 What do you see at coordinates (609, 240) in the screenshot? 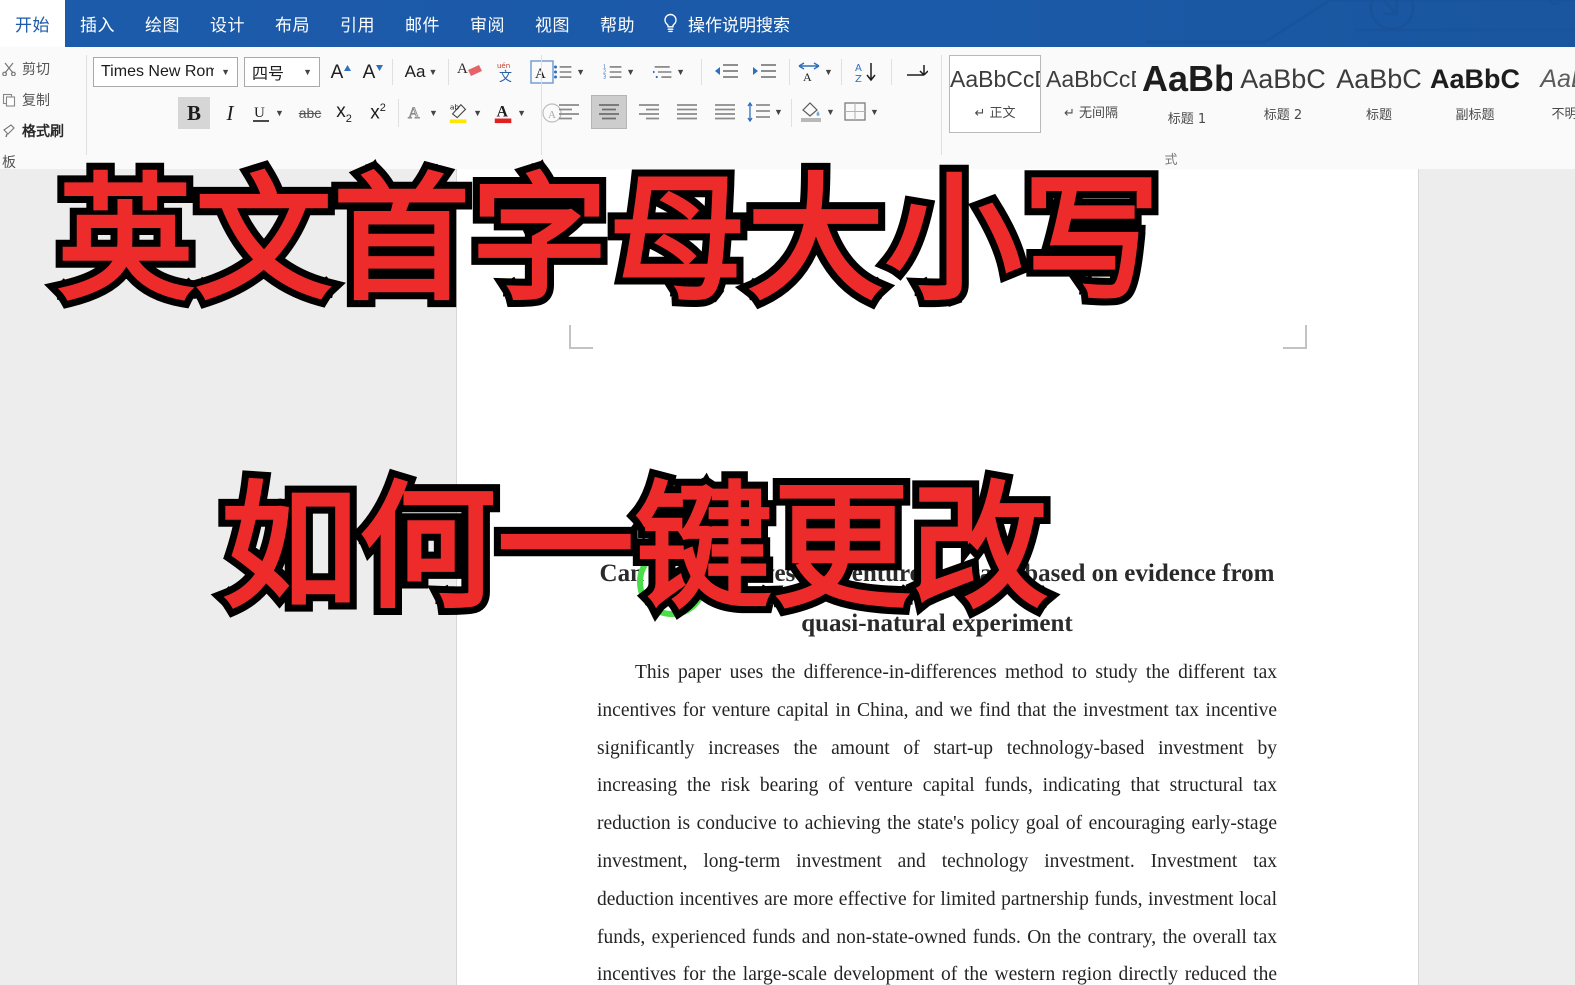
I see `overlay-caption-line-1-fill: 英文首字母大小写` at bounding box center [609, 240].